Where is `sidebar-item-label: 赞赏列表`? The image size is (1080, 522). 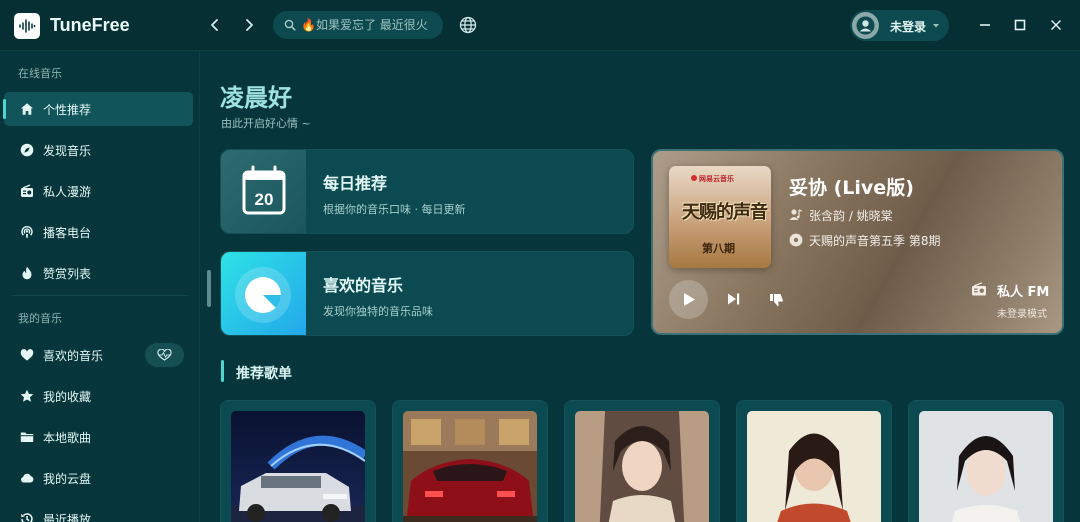 sidebar-item-label: 赞赏列表 is located at coordinates (67, 274).